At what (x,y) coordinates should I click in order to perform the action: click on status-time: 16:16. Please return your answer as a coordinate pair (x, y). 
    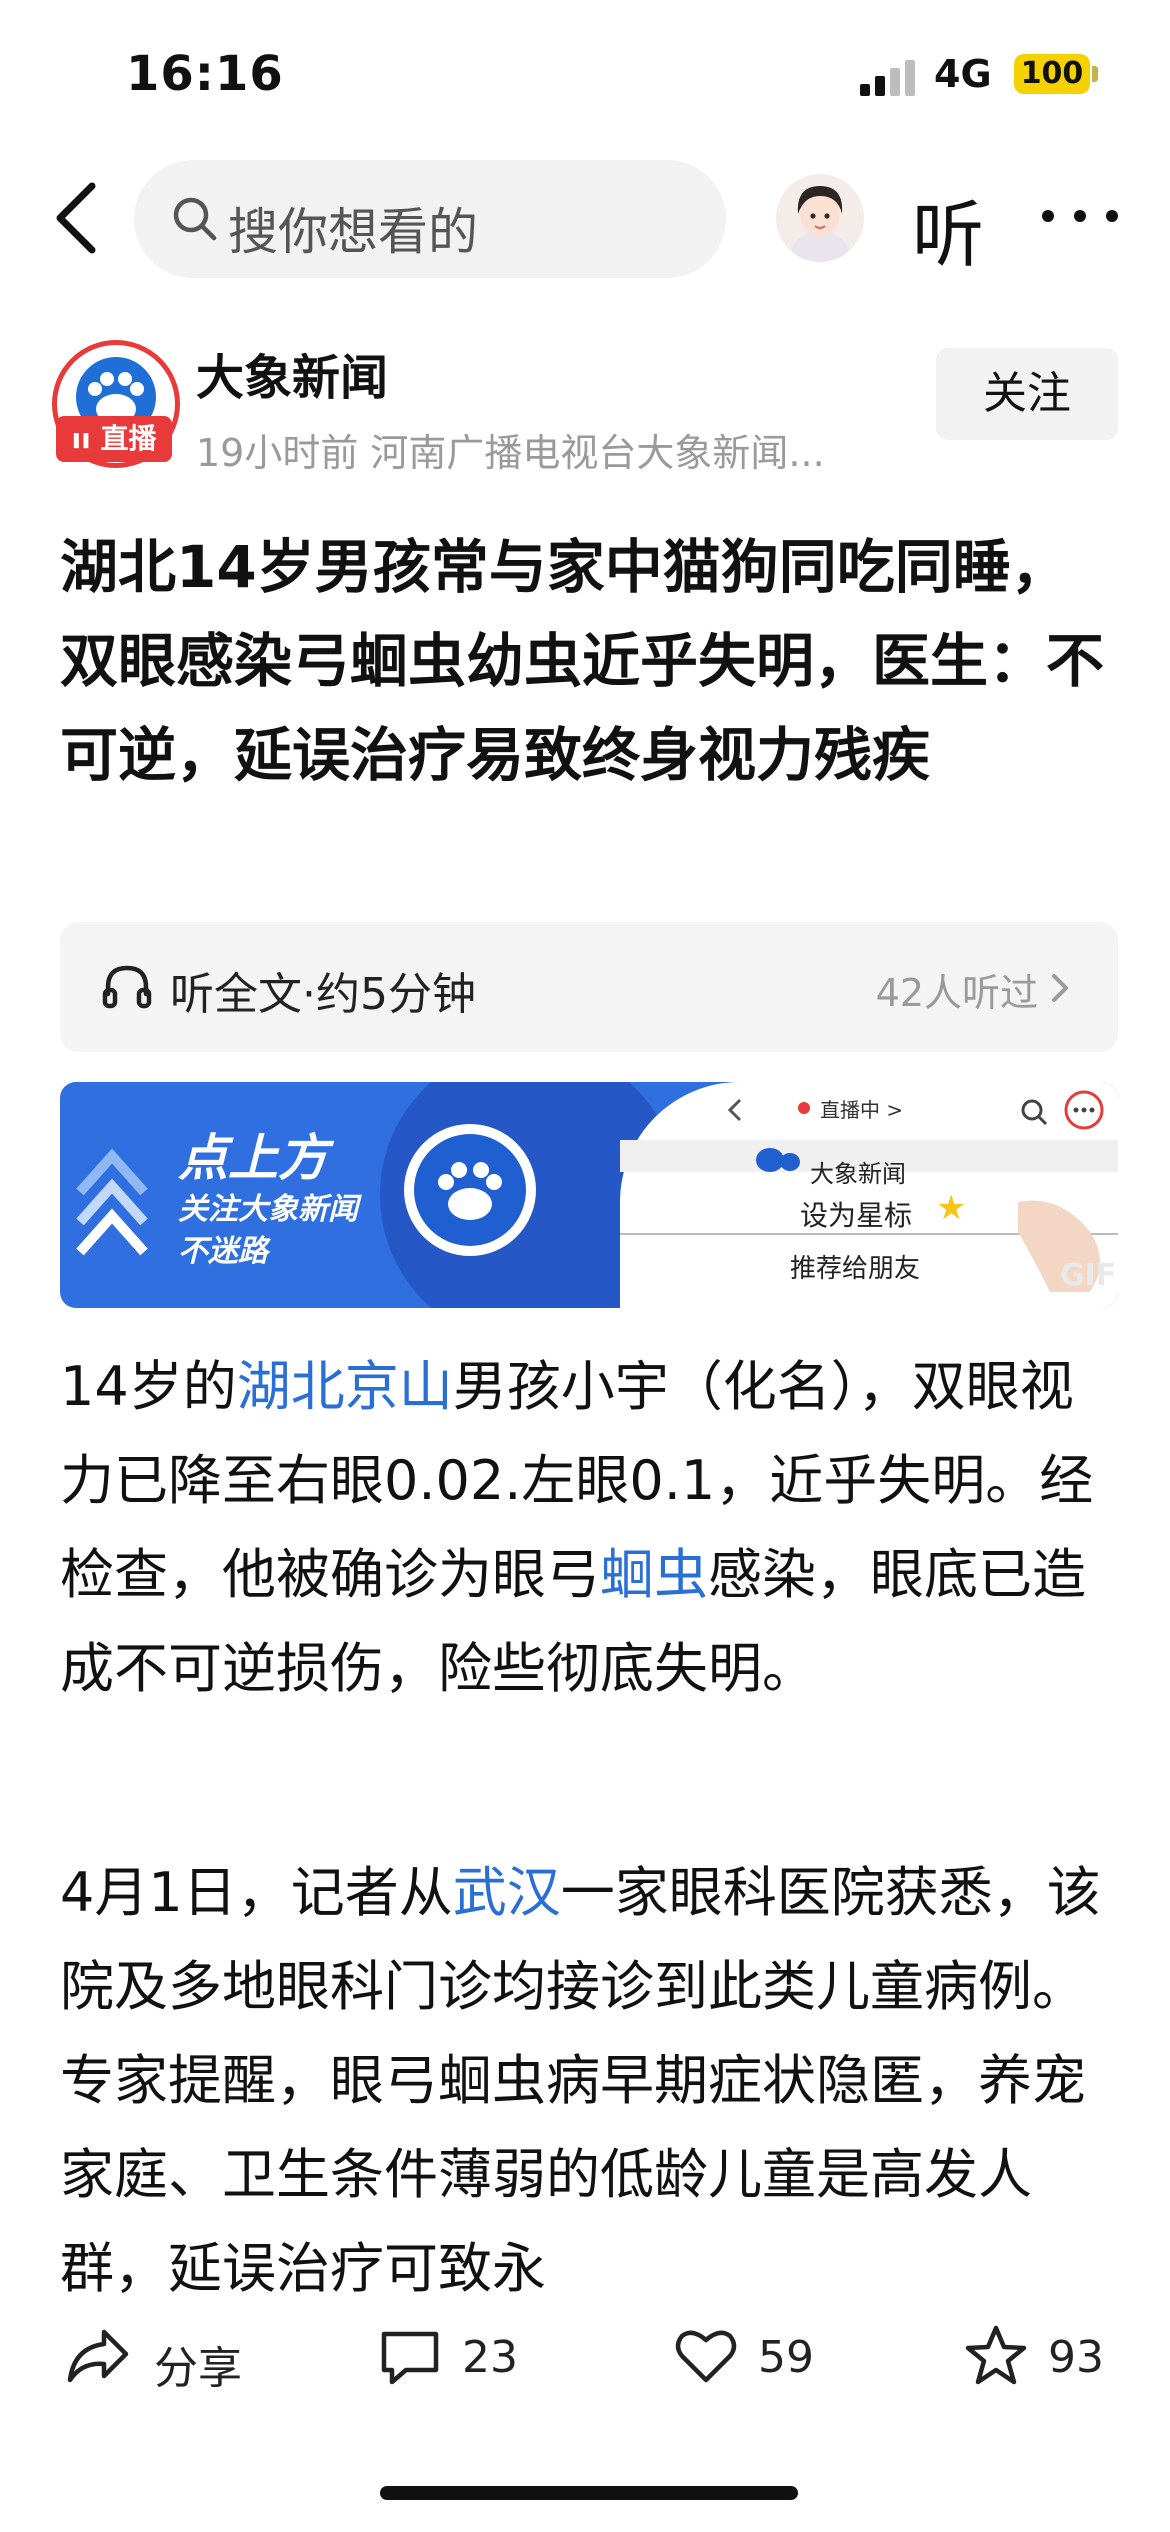
    Looking at the image, I should click on (205, 74).